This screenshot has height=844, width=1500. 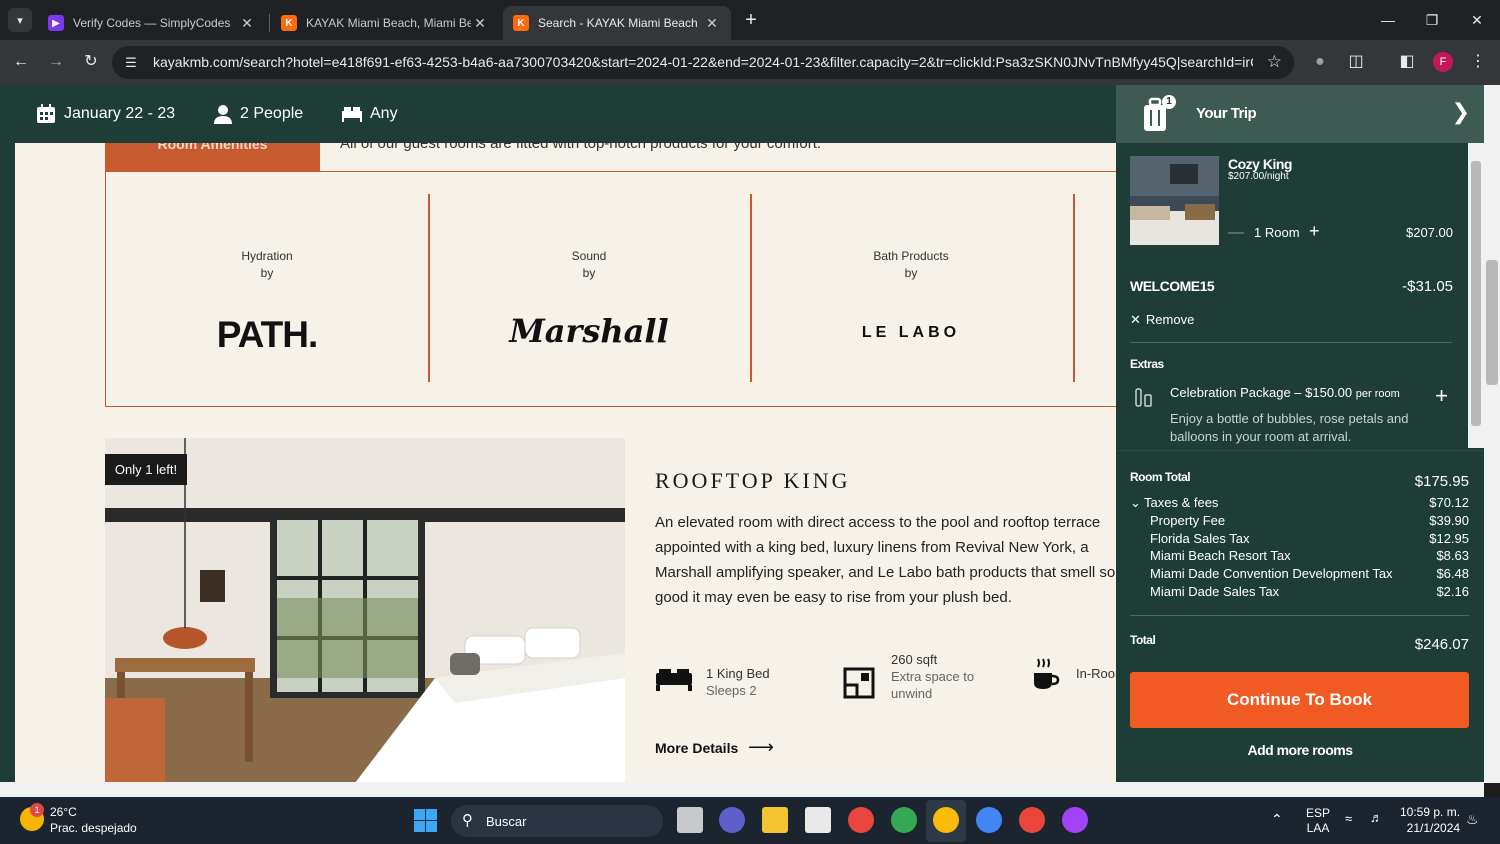 What do you see at coordinates (859, 683) in the screenshot?
I see `floor-plan-icon` at bounding box center [859, 683].